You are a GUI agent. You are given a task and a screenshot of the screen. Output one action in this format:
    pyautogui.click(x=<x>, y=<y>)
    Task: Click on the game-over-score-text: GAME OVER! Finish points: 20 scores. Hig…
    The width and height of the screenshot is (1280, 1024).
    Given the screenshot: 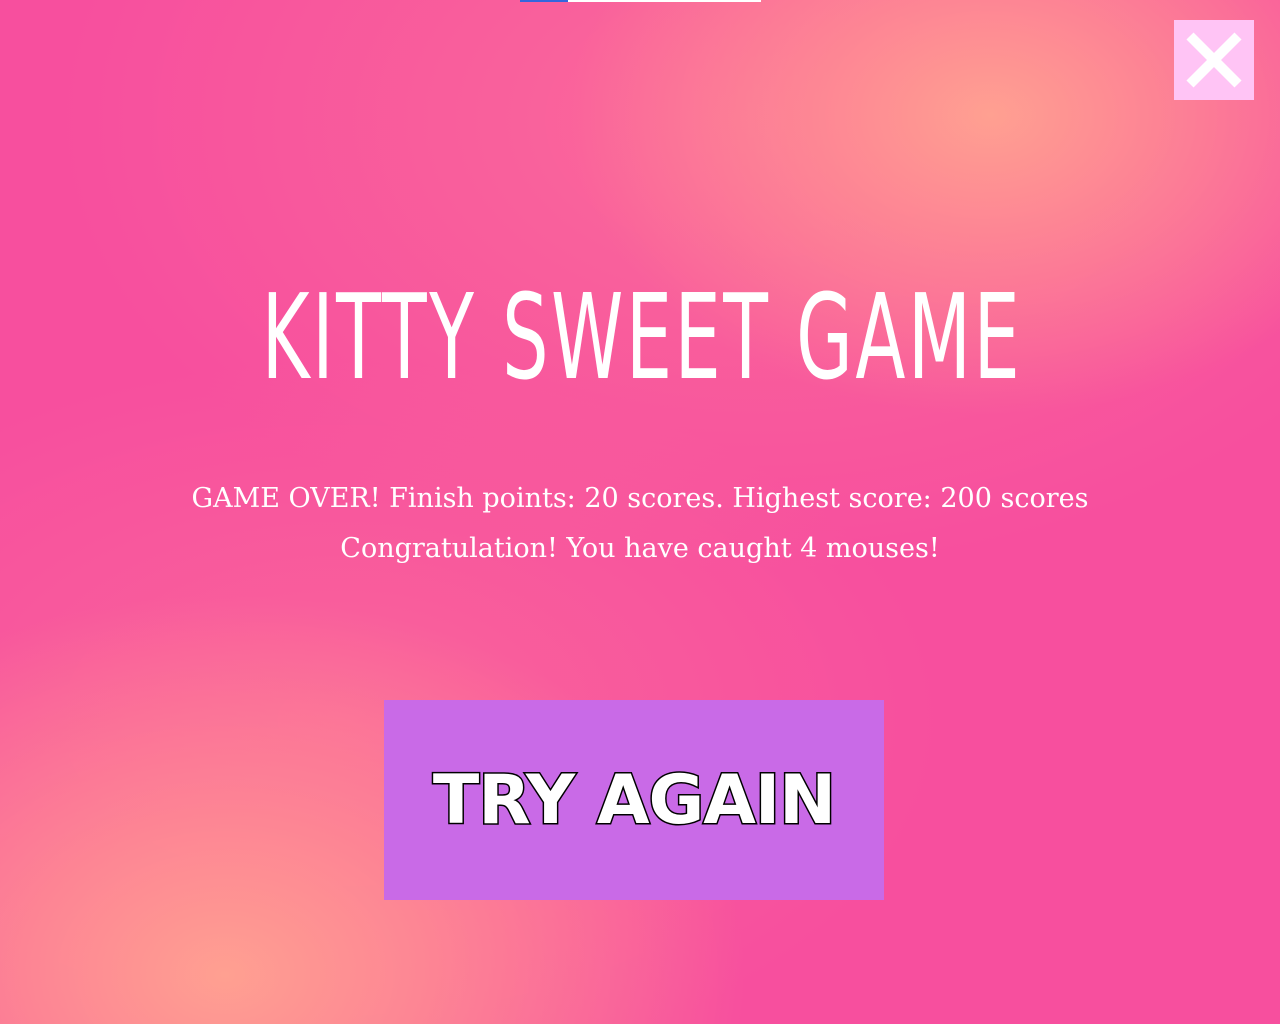 What is the action you would take?
    pyautogui.click(x=640, y=498)
    